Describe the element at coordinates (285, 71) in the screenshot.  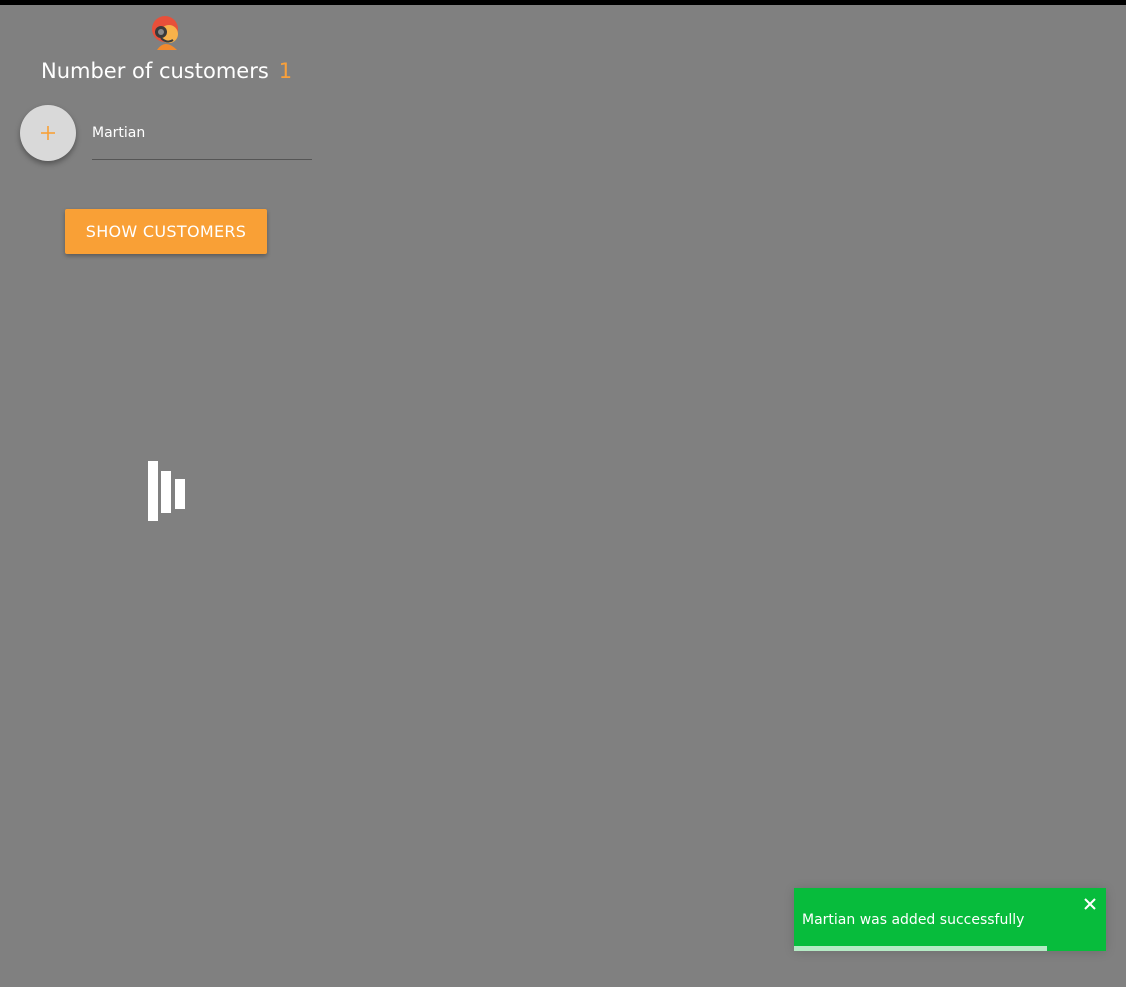
I see `customer-count: 1` at that location.